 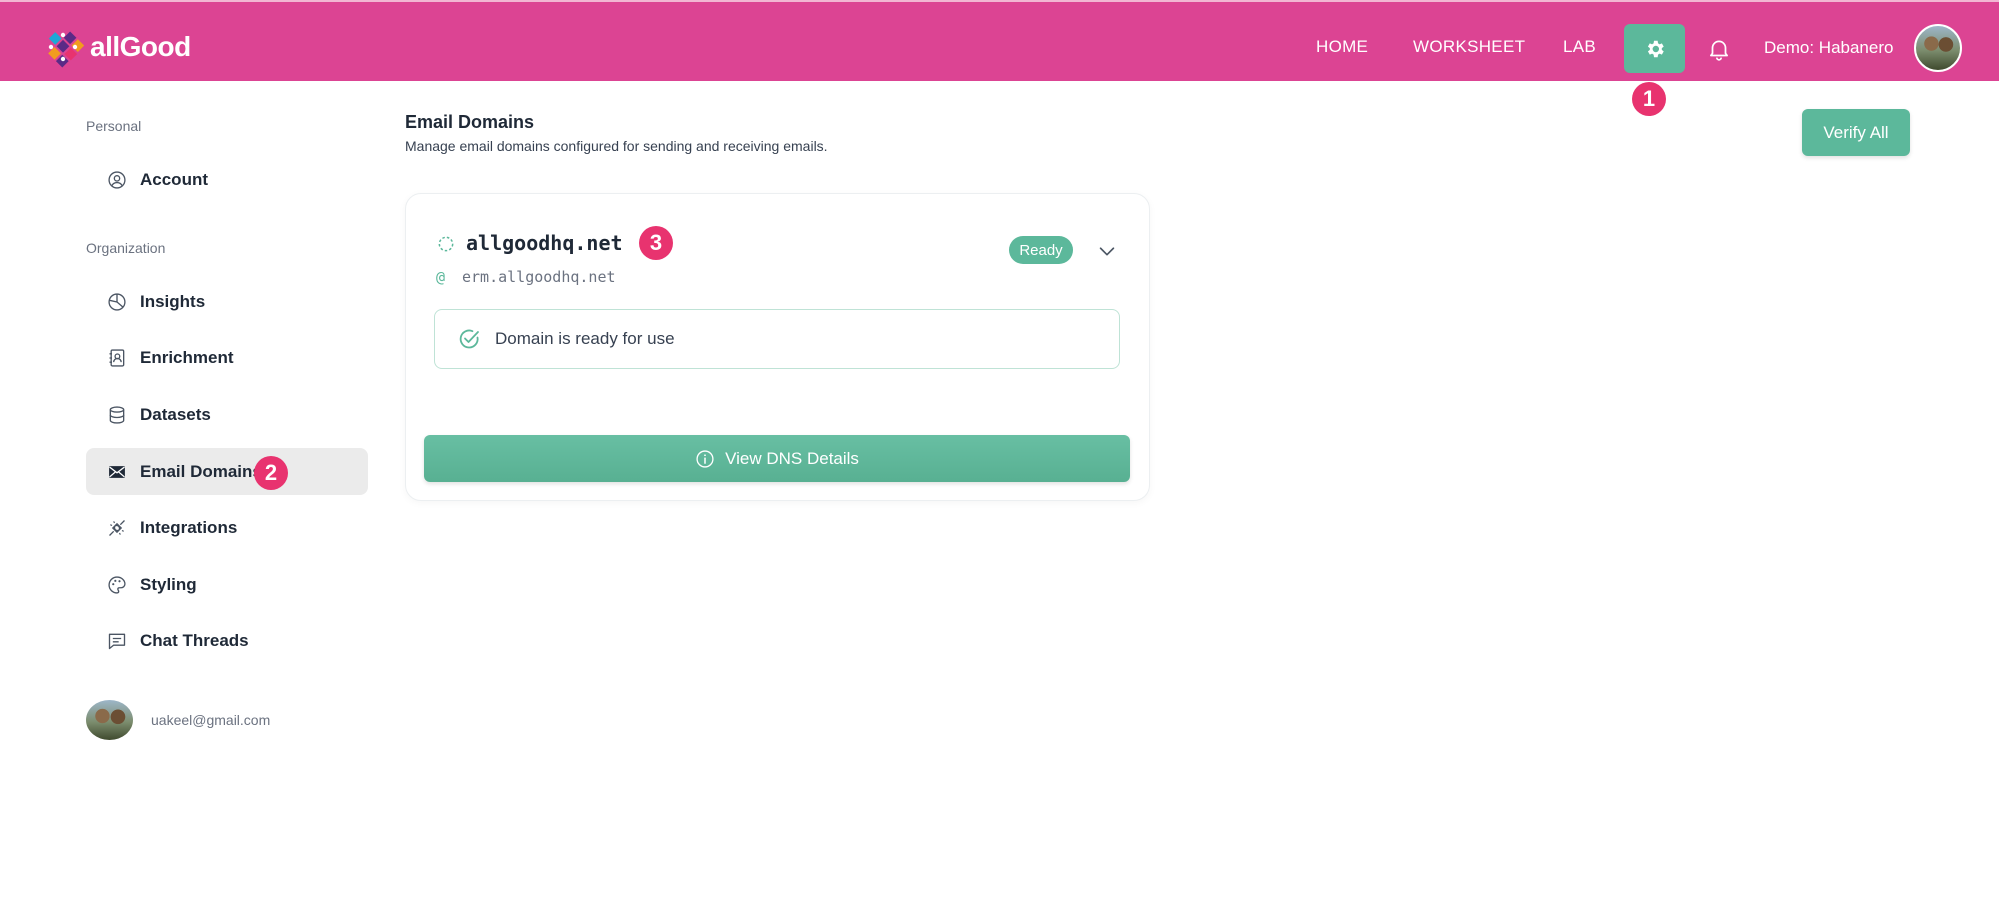 What do you see at coordinates (446, 244) in the screenshot?
I see `status-spinner-icon` at bounding box center [446, 244].